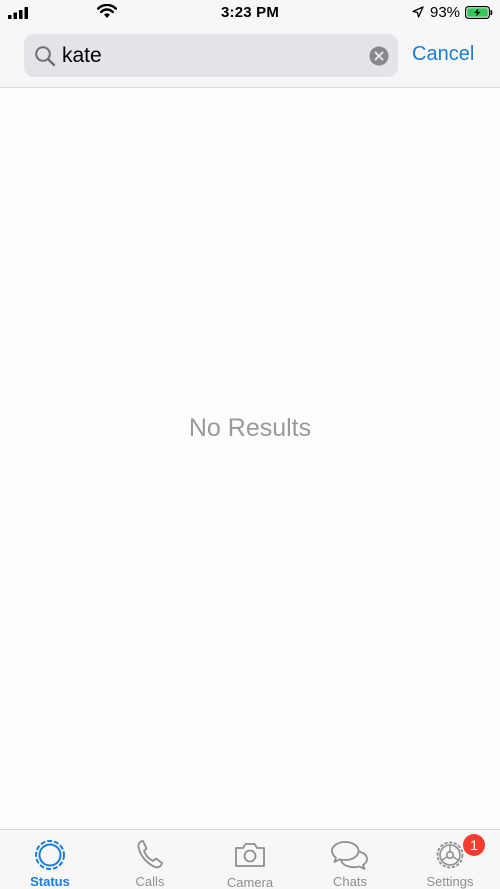 The image size is (500, 889). What do you see at coordinates (479, 12) in the screenshot?
I see `battery-charging-icon` at bounding box center [479, 12].